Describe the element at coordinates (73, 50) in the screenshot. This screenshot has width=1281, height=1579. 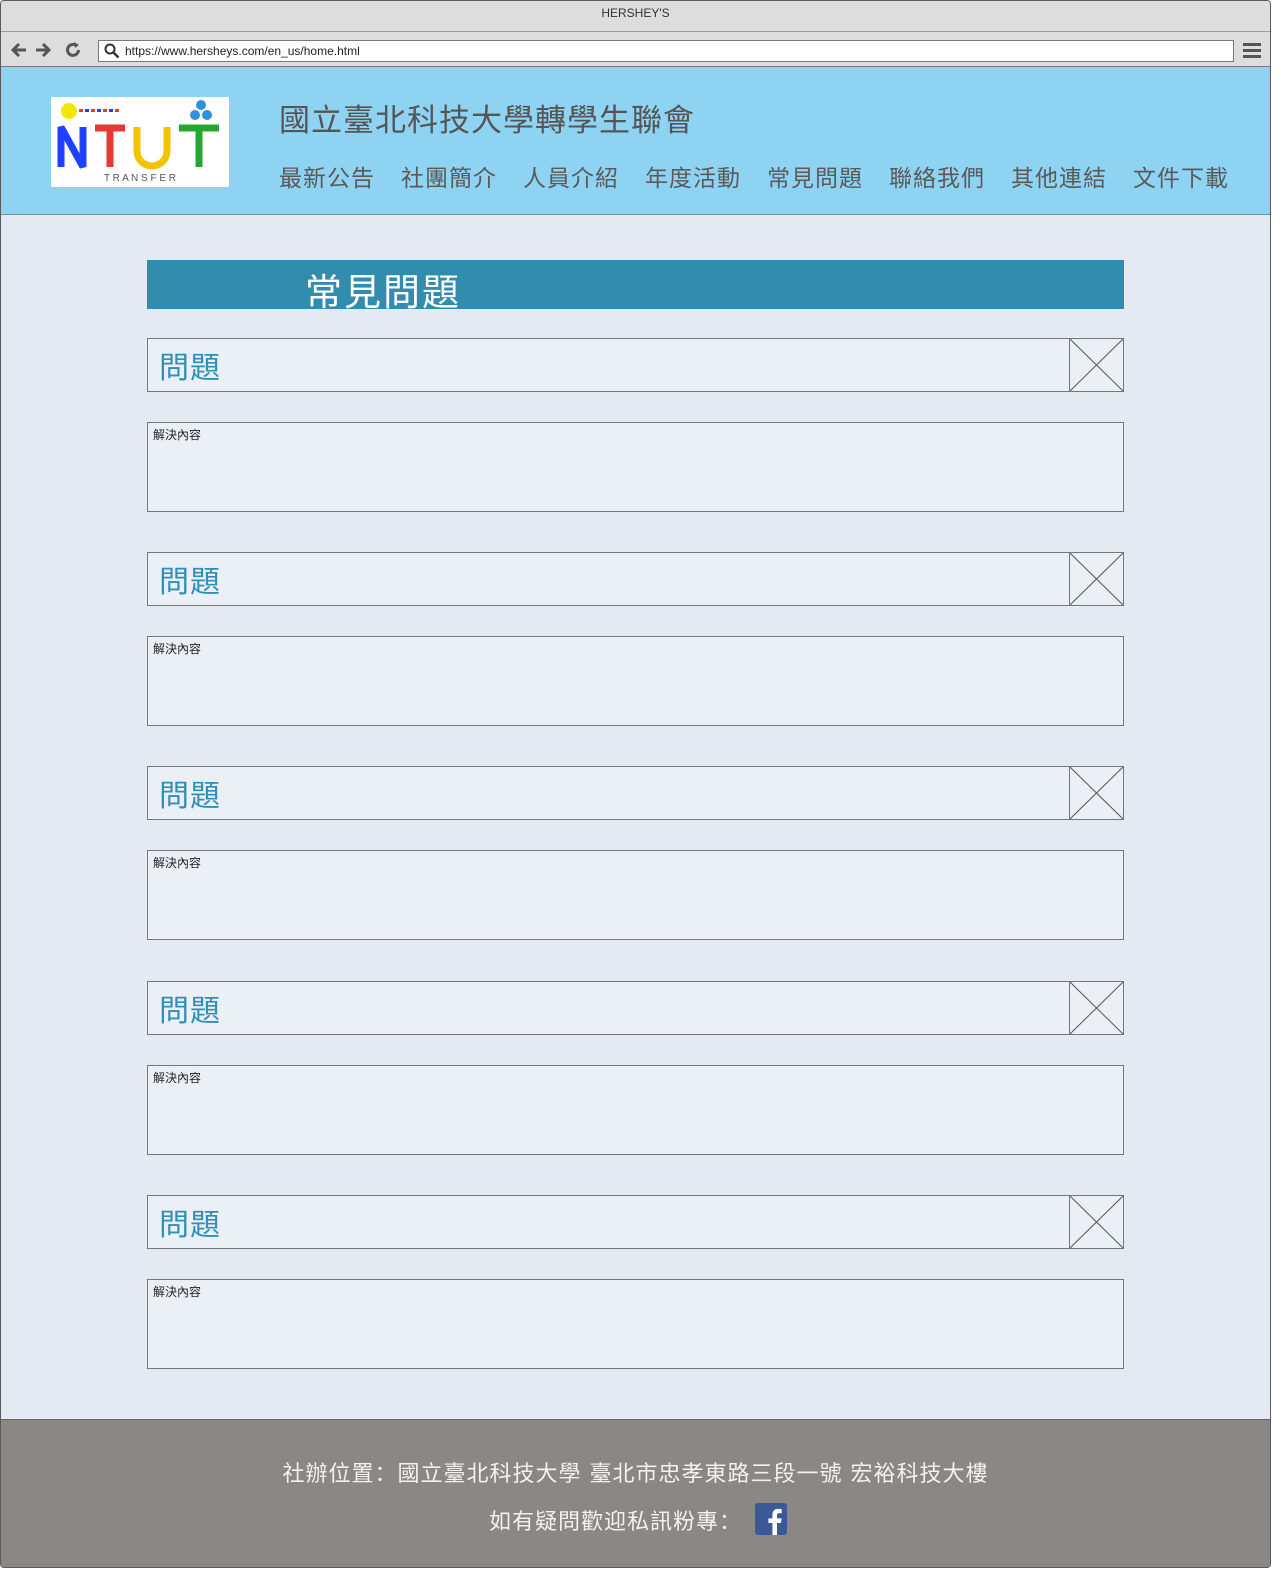
I see `reload-icon` at that location.